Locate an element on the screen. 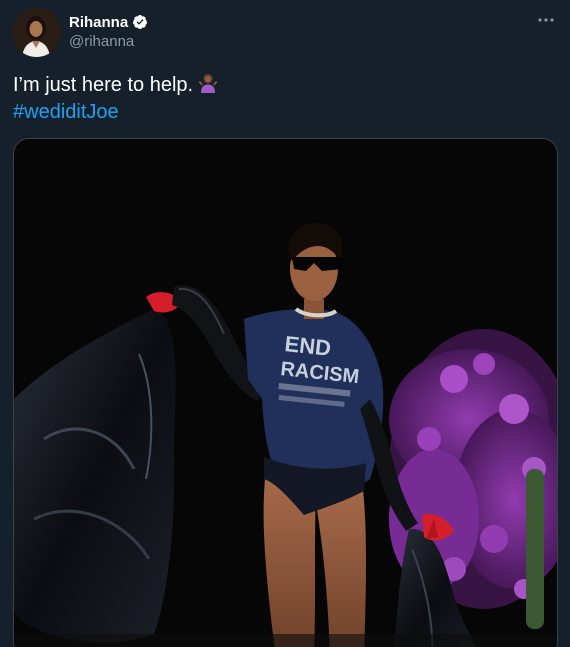 The image size is (570, 647). avatar is located at coordinates (36, 32).